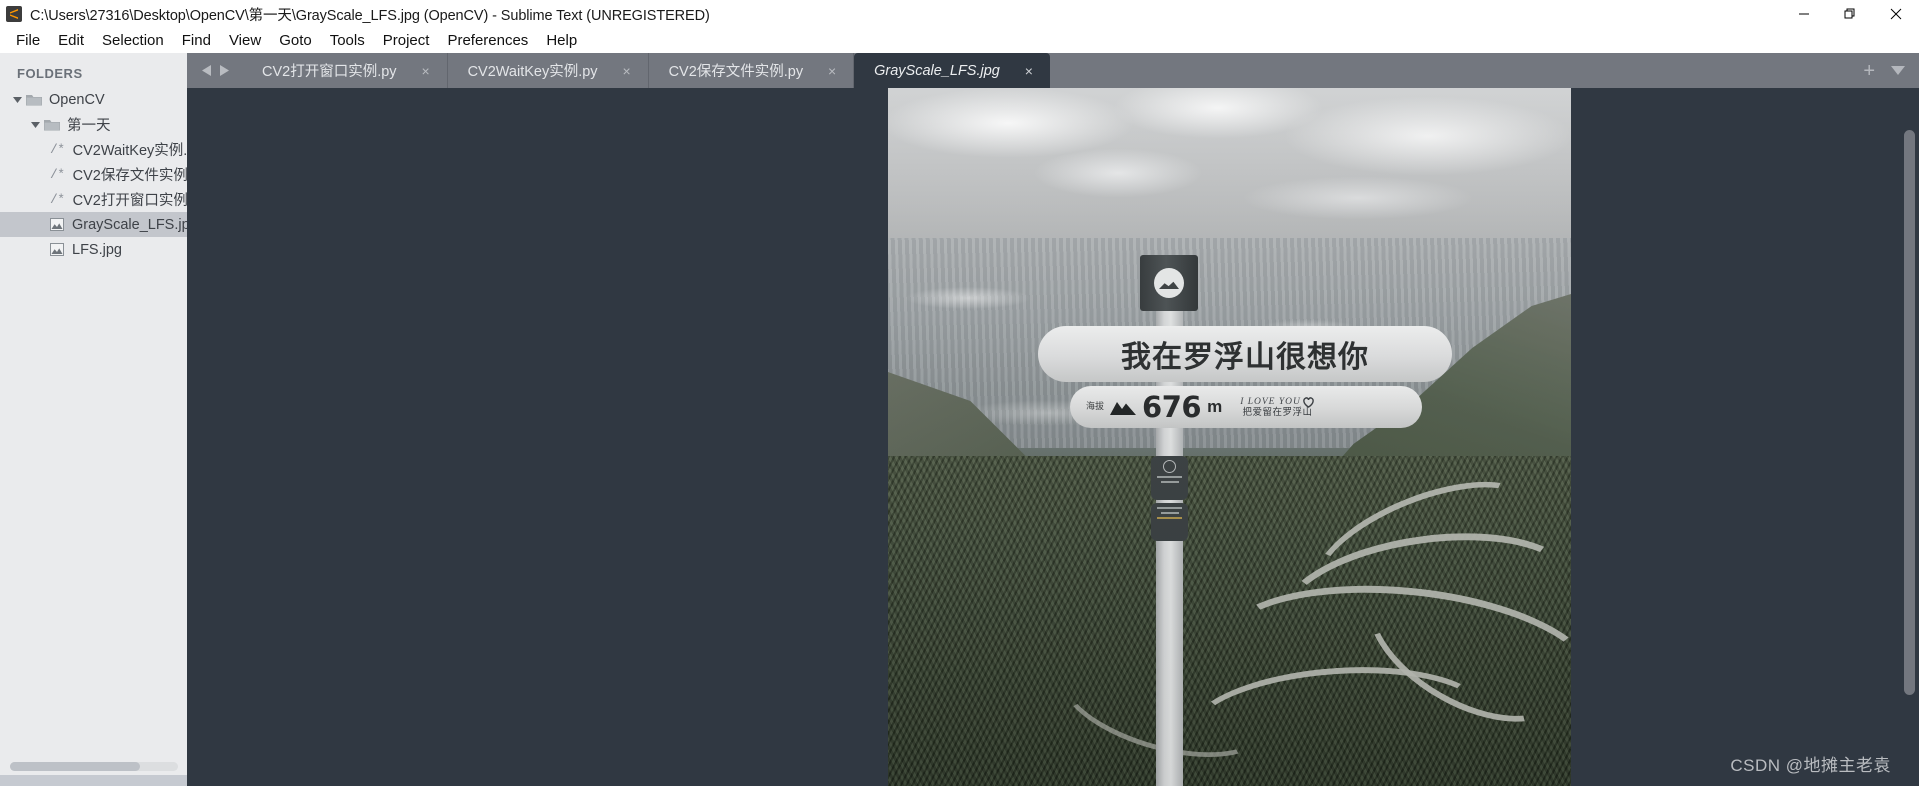 Image resolution: width=1919 pixels, height=786 pixels. I want to click on menu-item-selection: Selection, so click(133, 40).